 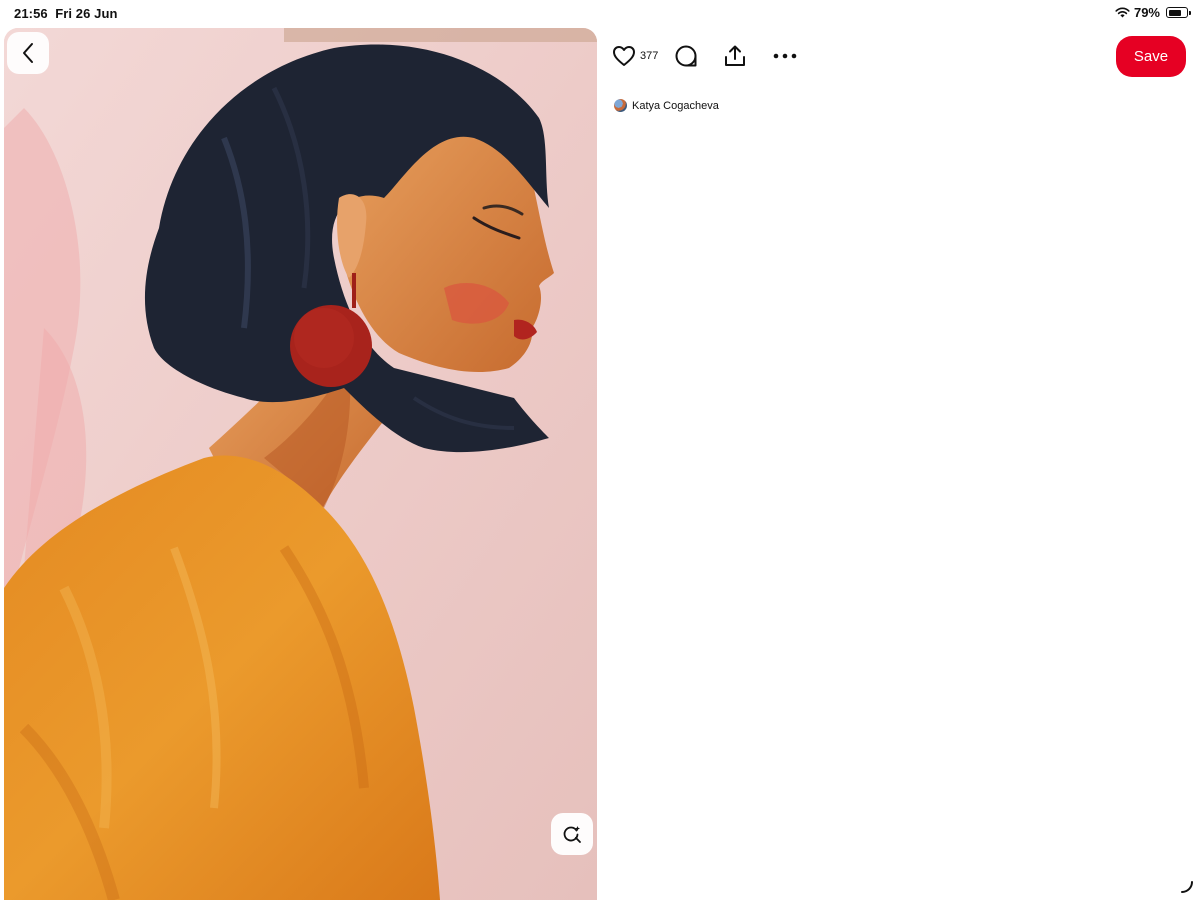 I want to click on chevron-left-icon, so click(x=28, y=53).